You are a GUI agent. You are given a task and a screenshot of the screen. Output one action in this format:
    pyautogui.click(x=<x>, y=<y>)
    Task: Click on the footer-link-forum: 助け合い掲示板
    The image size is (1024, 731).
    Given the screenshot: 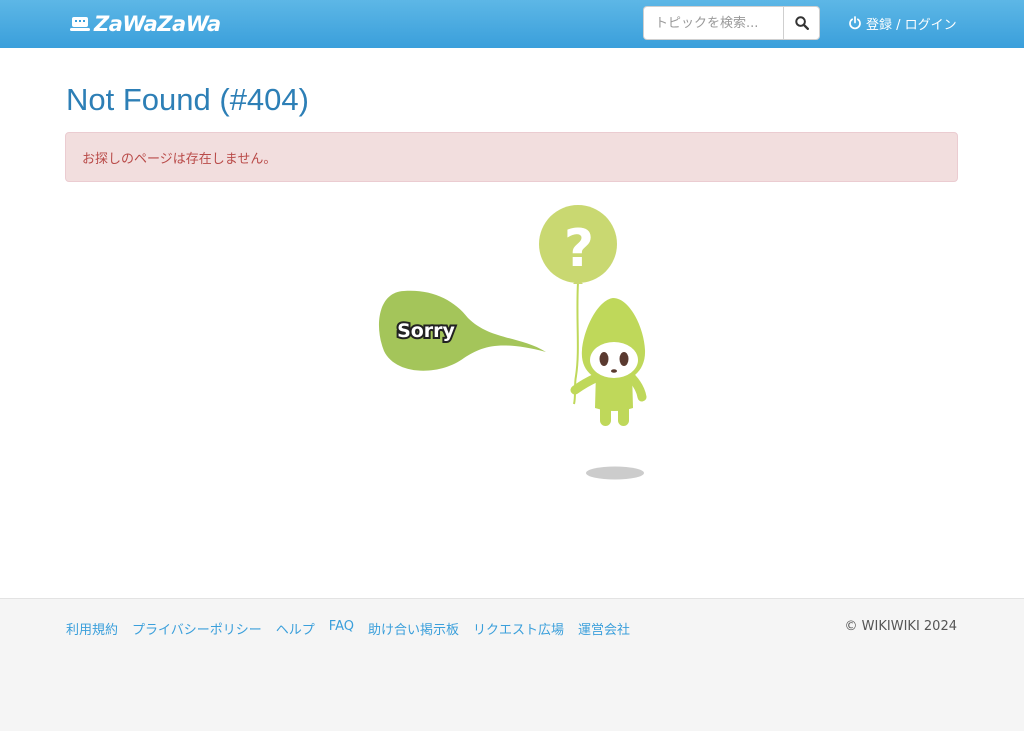 What is the action you would take?
    pyautogui.click(x=413, y=628)
    